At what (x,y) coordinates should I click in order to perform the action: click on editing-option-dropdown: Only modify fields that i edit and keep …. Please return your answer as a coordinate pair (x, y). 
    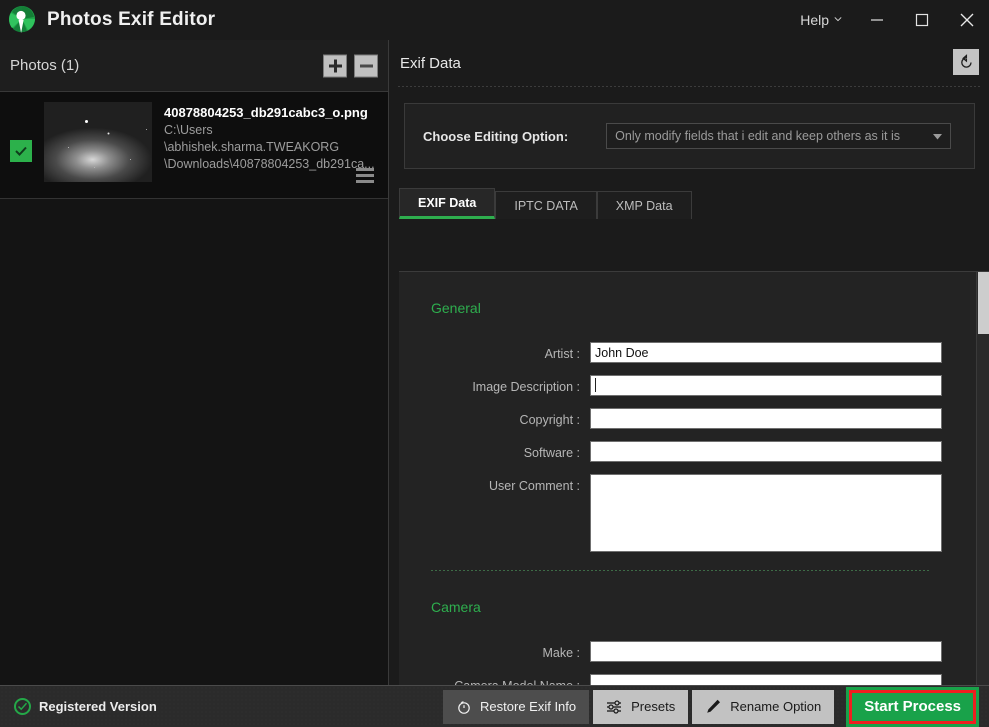
    Looking at the image, I should click on (779, 136).